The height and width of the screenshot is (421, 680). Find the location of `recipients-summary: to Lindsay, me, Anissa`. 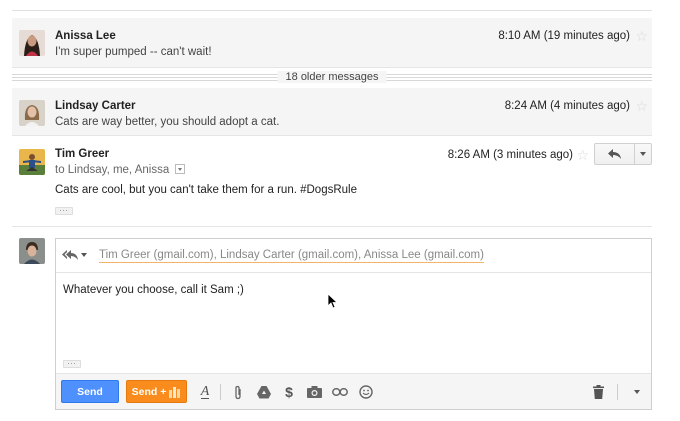

recipients-summary: to Lindsay, me, Anissa is located at coordinates (120, 169).